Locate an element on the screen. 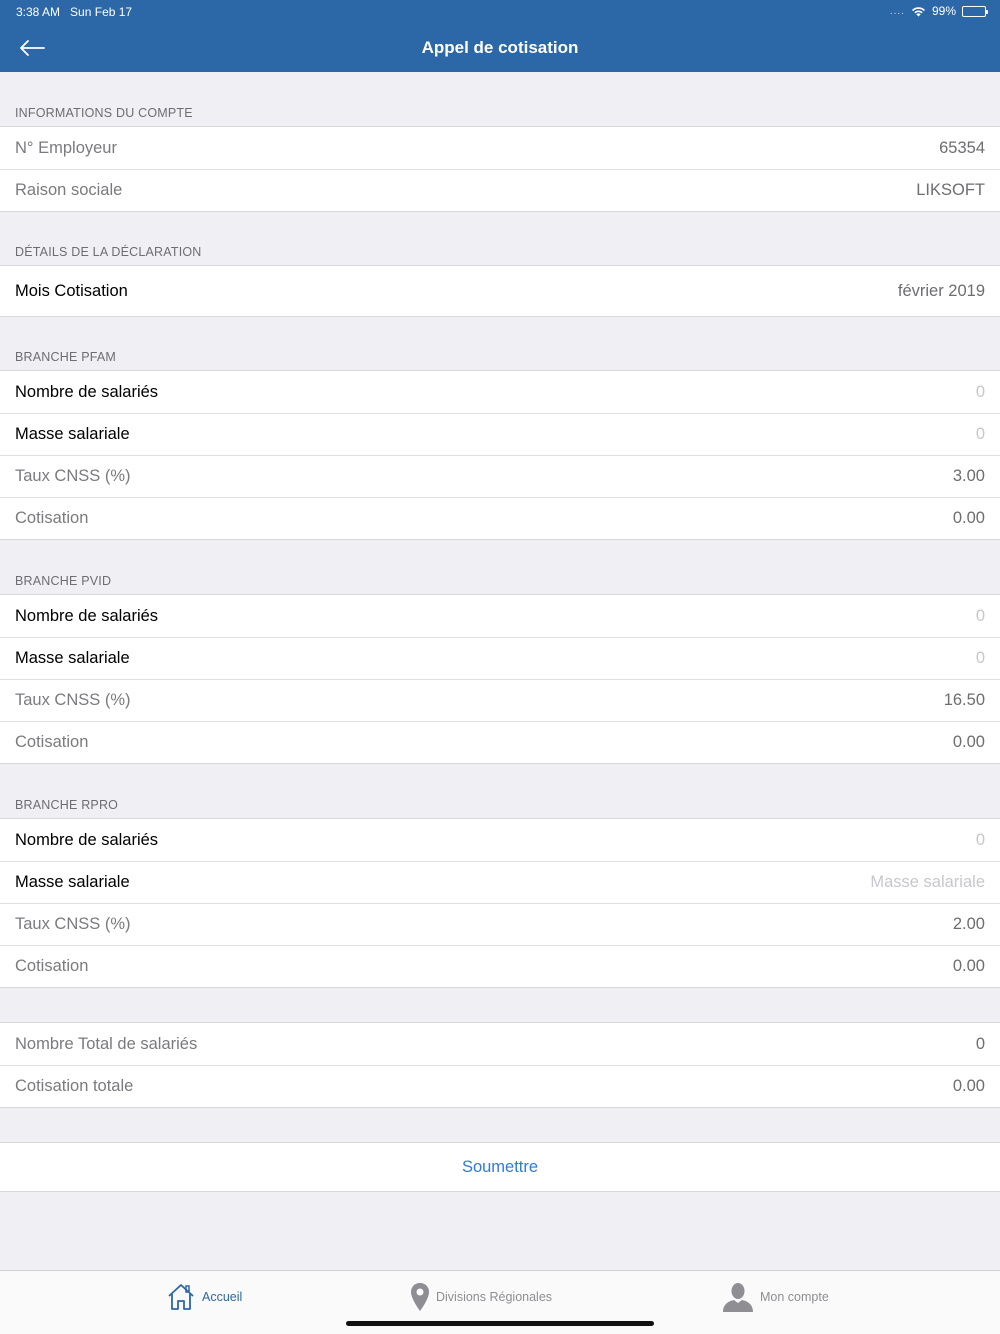 The height and width of the screenshot is (1334, 1000). pfam-employees-row: Nombre de salariés is located at coordinates (500, 392).